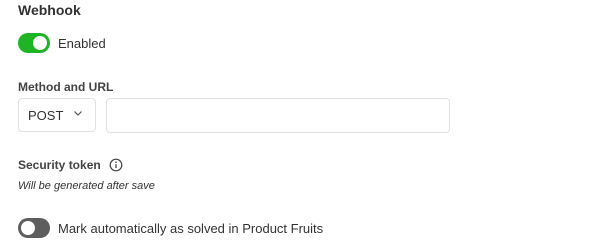 Image resolution: width=597 pixels, height=248 pixels. Describe the element at coordinates (59, 165) in the screenshot. I see `security-token-label: Security token` at that location.